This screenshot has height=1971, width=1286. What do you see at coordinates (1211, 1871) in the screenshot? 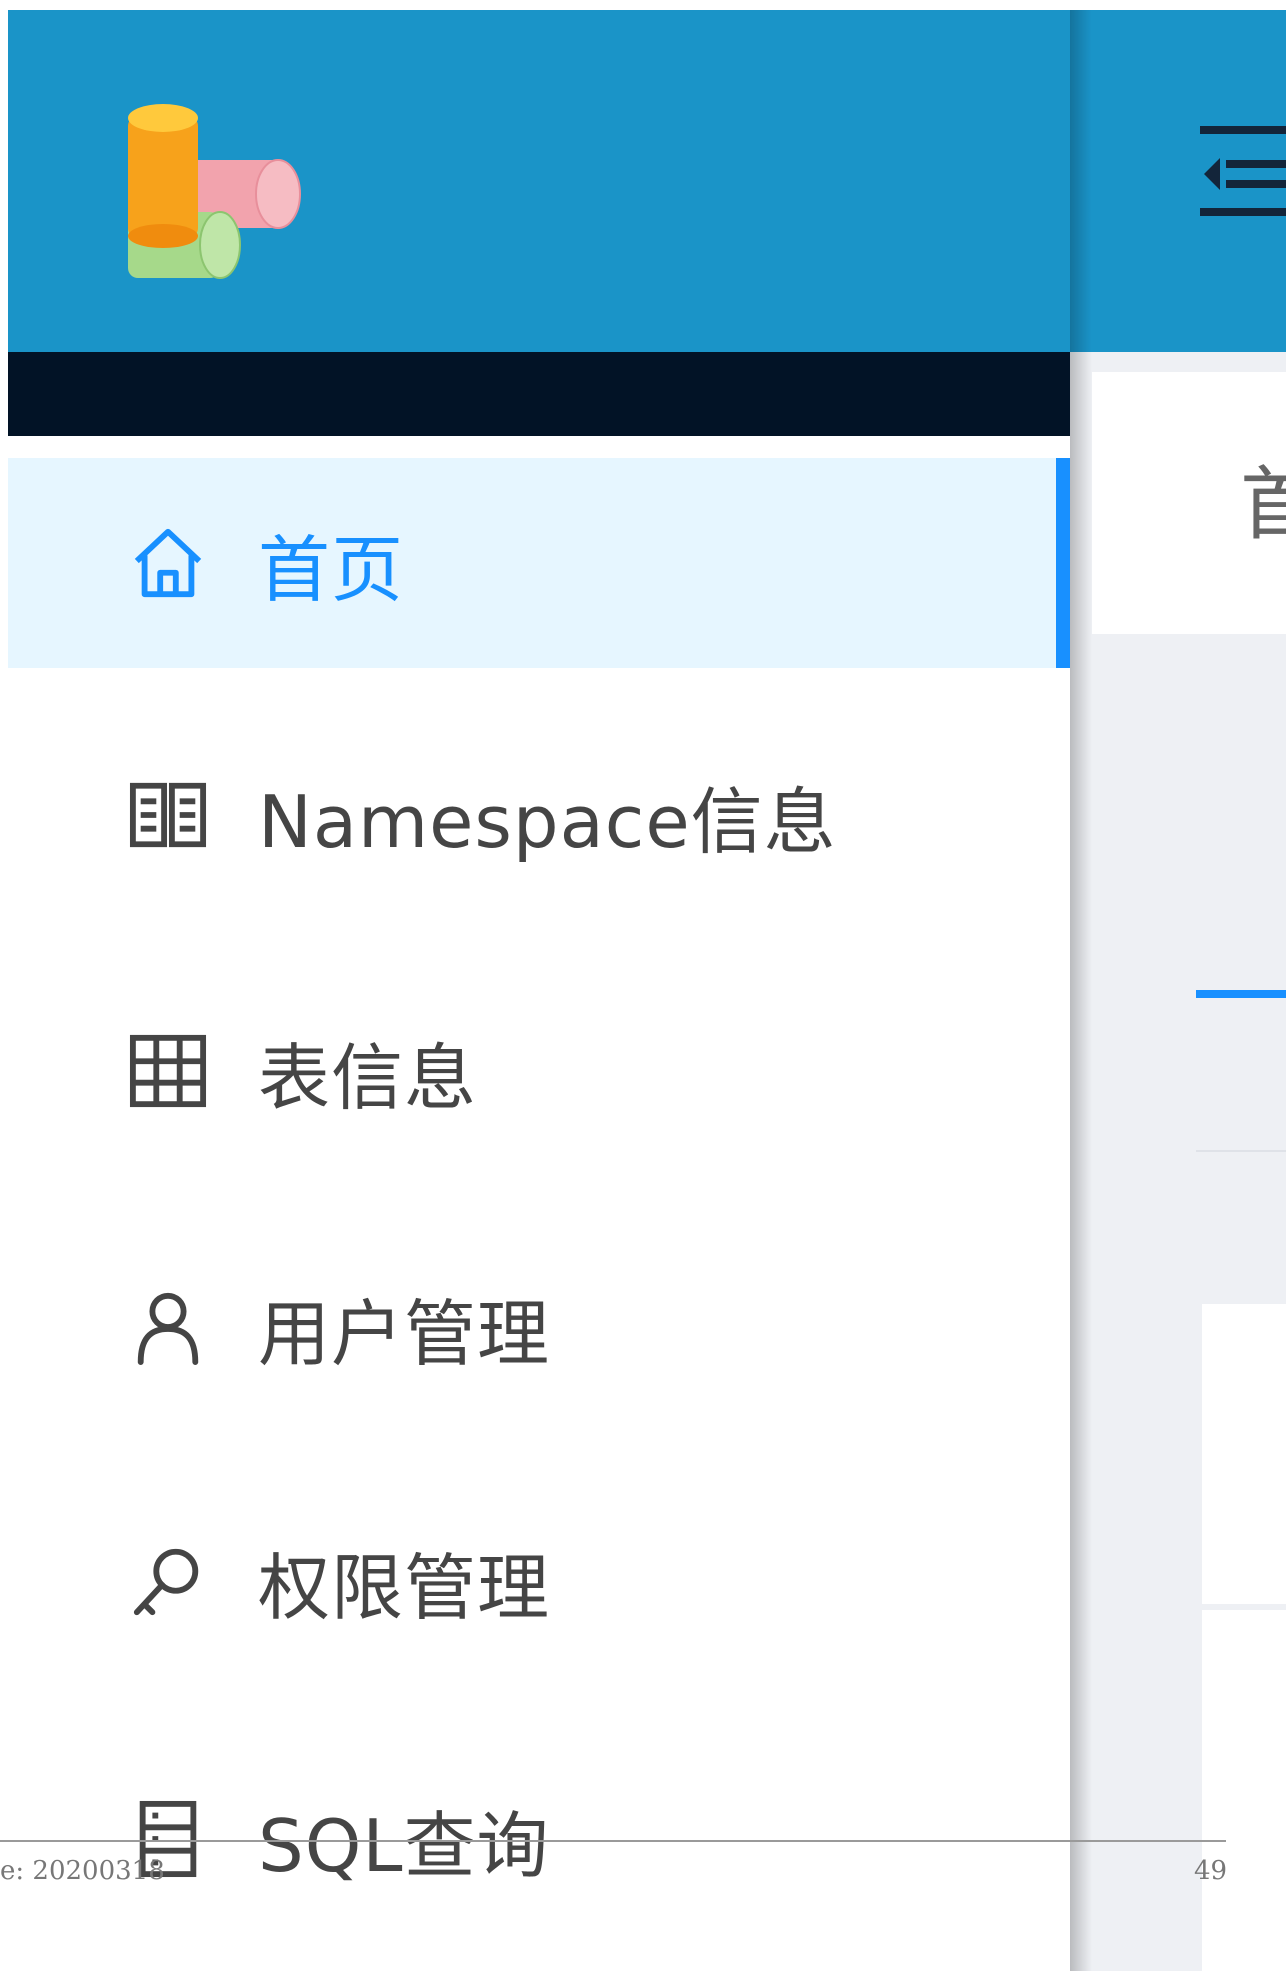
I see `page-number: 49` at bounding box center [1211, 1871].